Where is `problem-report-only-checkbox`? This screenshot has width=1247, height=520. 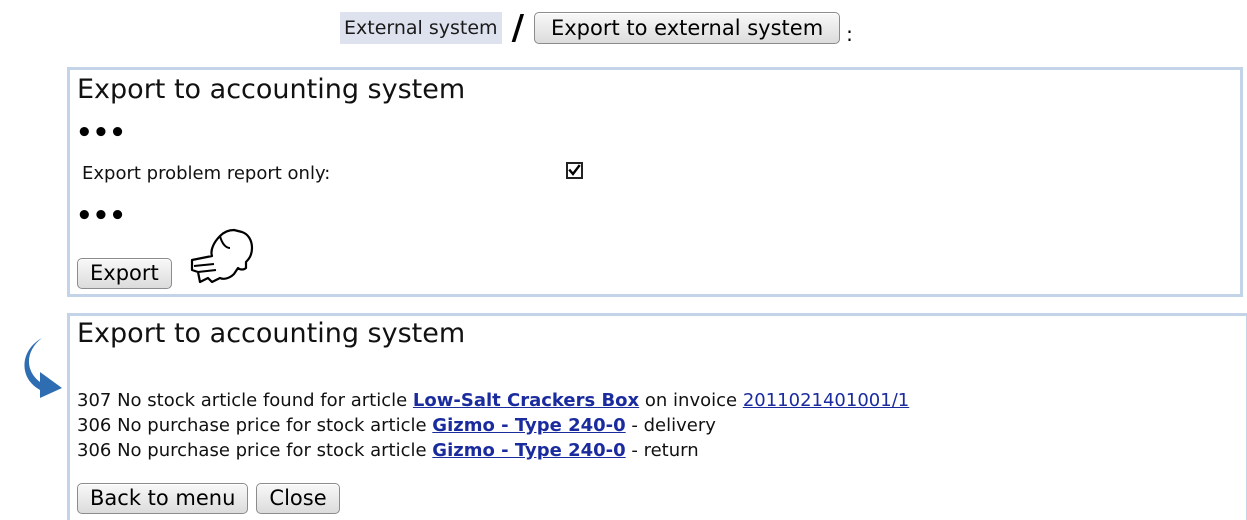 problem-report-only-checkbox is located at coordinates (574, 170).